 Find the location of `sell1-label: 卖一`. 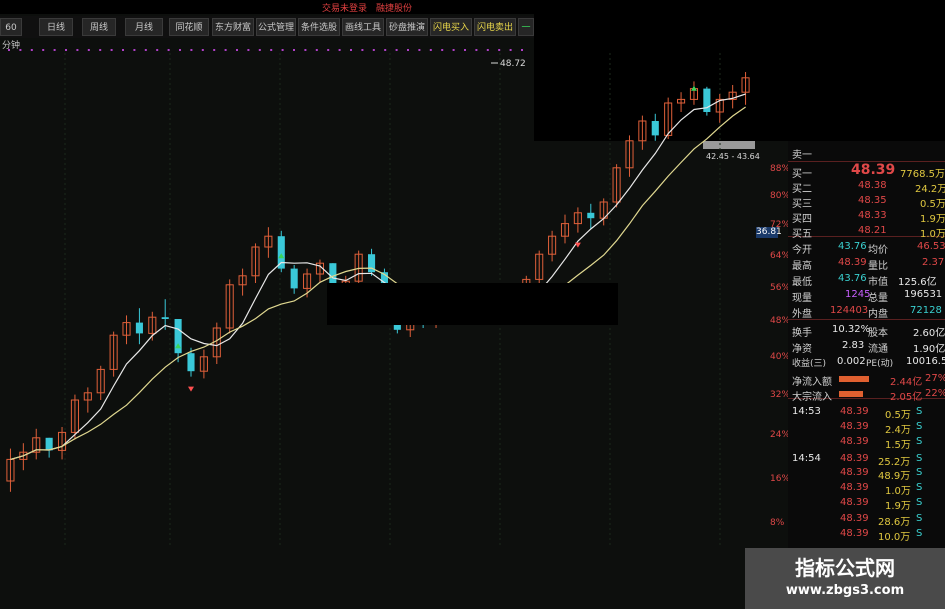

sell1-label: 卖一 is located at coordinates (802, 155).